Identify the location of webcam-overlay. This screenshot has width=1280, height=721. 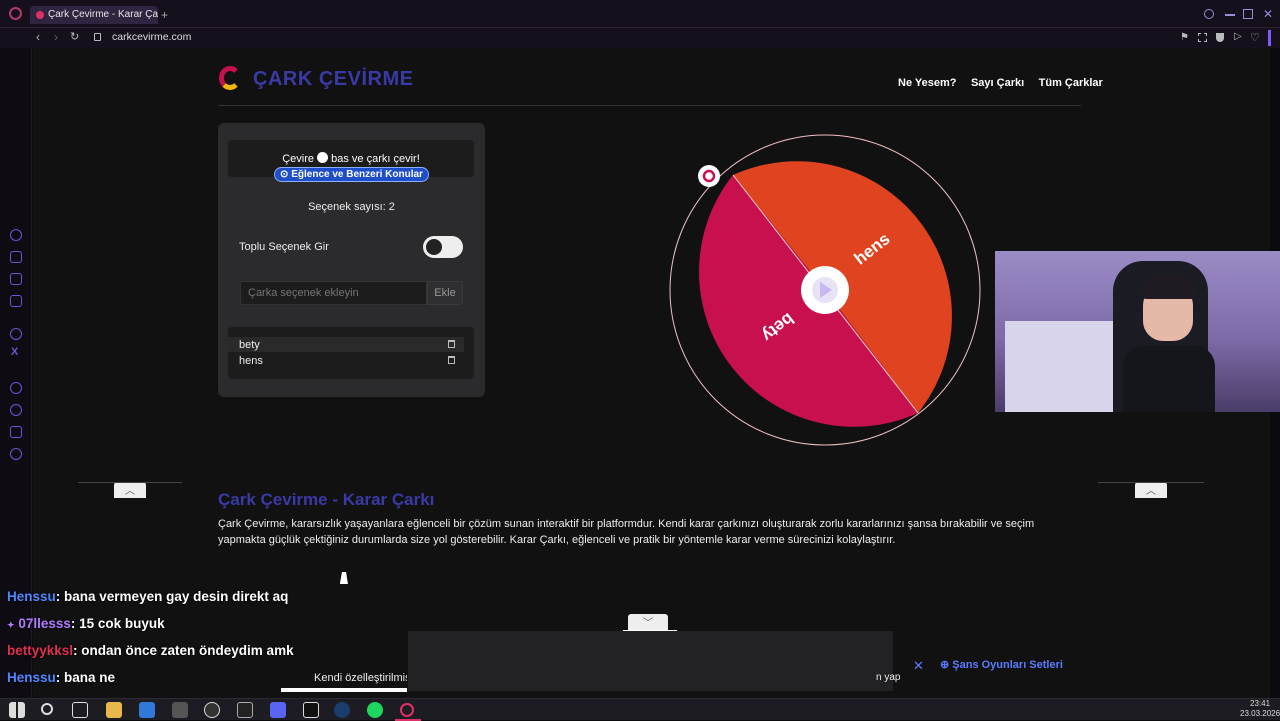
(1137, 331).